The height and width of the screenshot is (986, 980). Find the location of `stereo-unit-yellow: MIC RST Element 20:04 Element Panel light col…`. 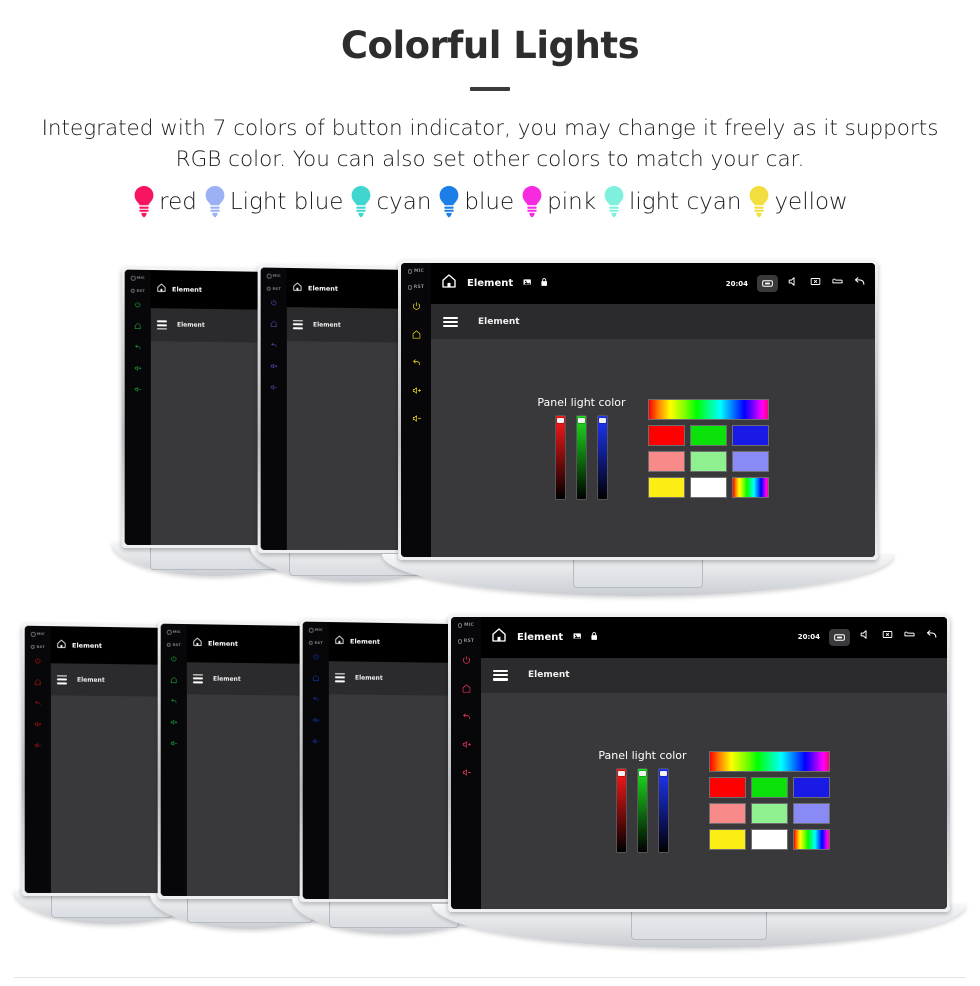

stereo-unit-yellow: MIC RST Element 20:04 Element Panel light col… is located at coordinates (638, 410).